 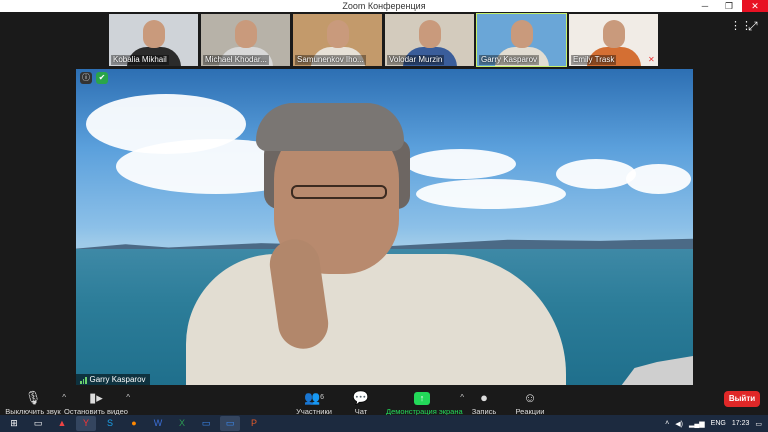 What do you see at coordinates (613, 40) in the screenshot?
I see `participant-thumbnail: Emily Trask ✕` at bounding box center [613, 40].